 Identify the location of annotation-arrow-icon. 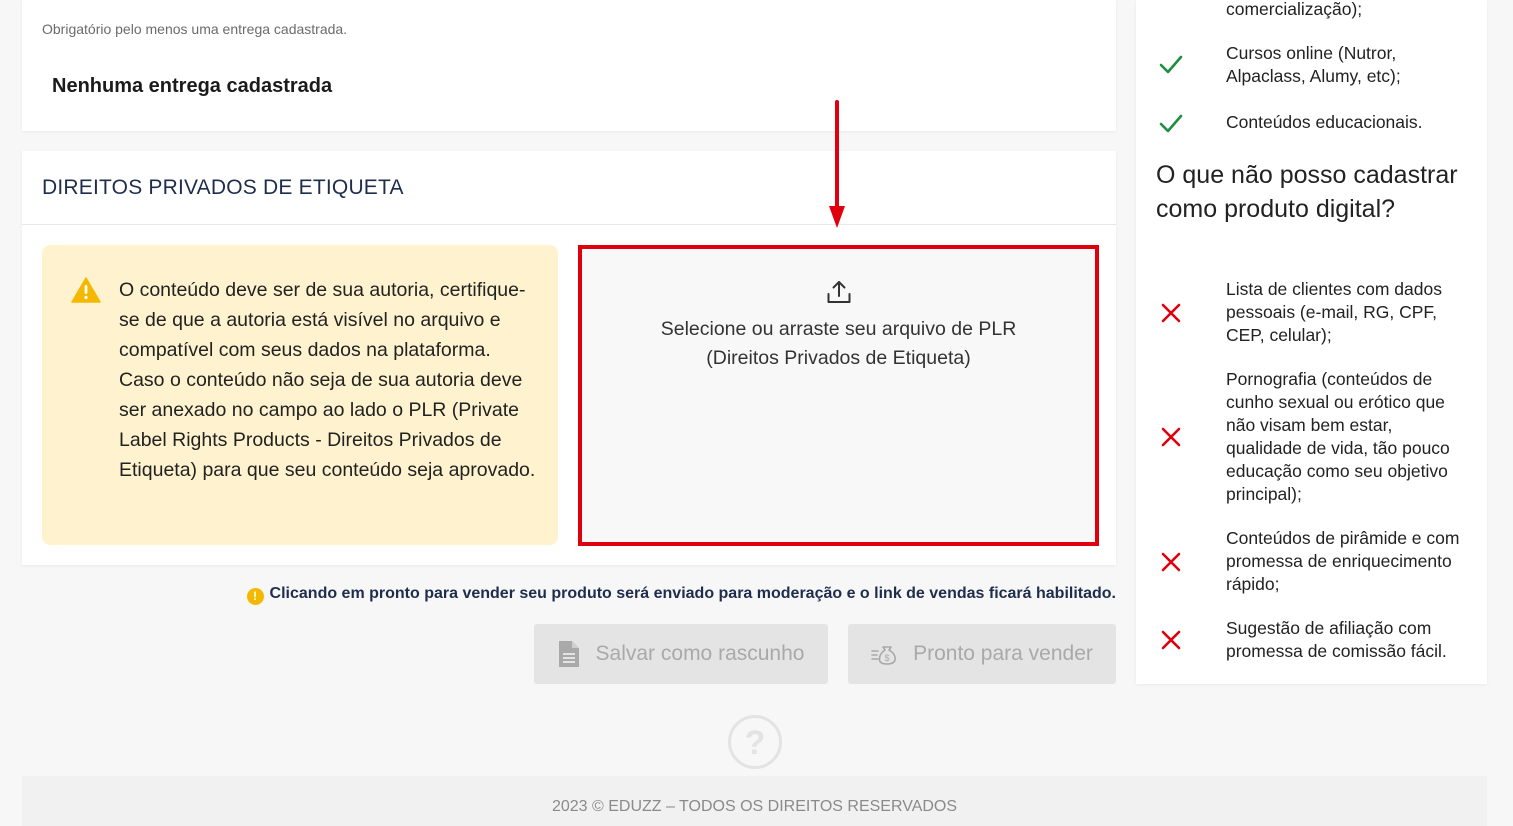
(837, 164).